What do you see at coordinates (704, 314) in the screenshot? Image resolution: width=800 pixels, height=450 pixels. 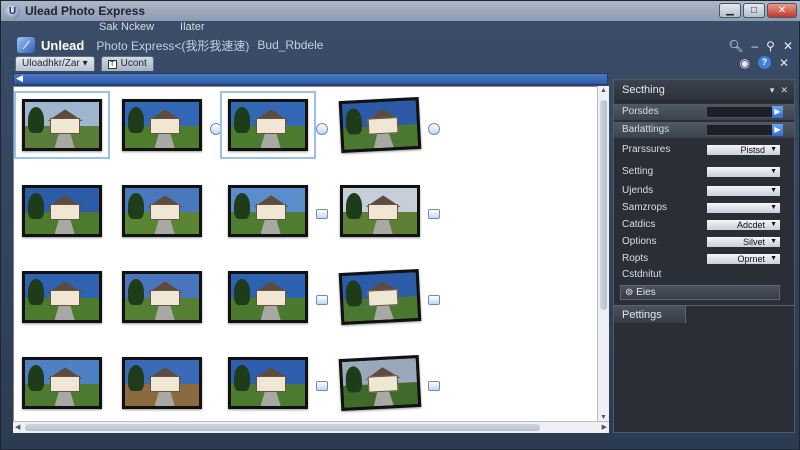 I see `panel-footer: Pettings` at bounding box center [704, 314].